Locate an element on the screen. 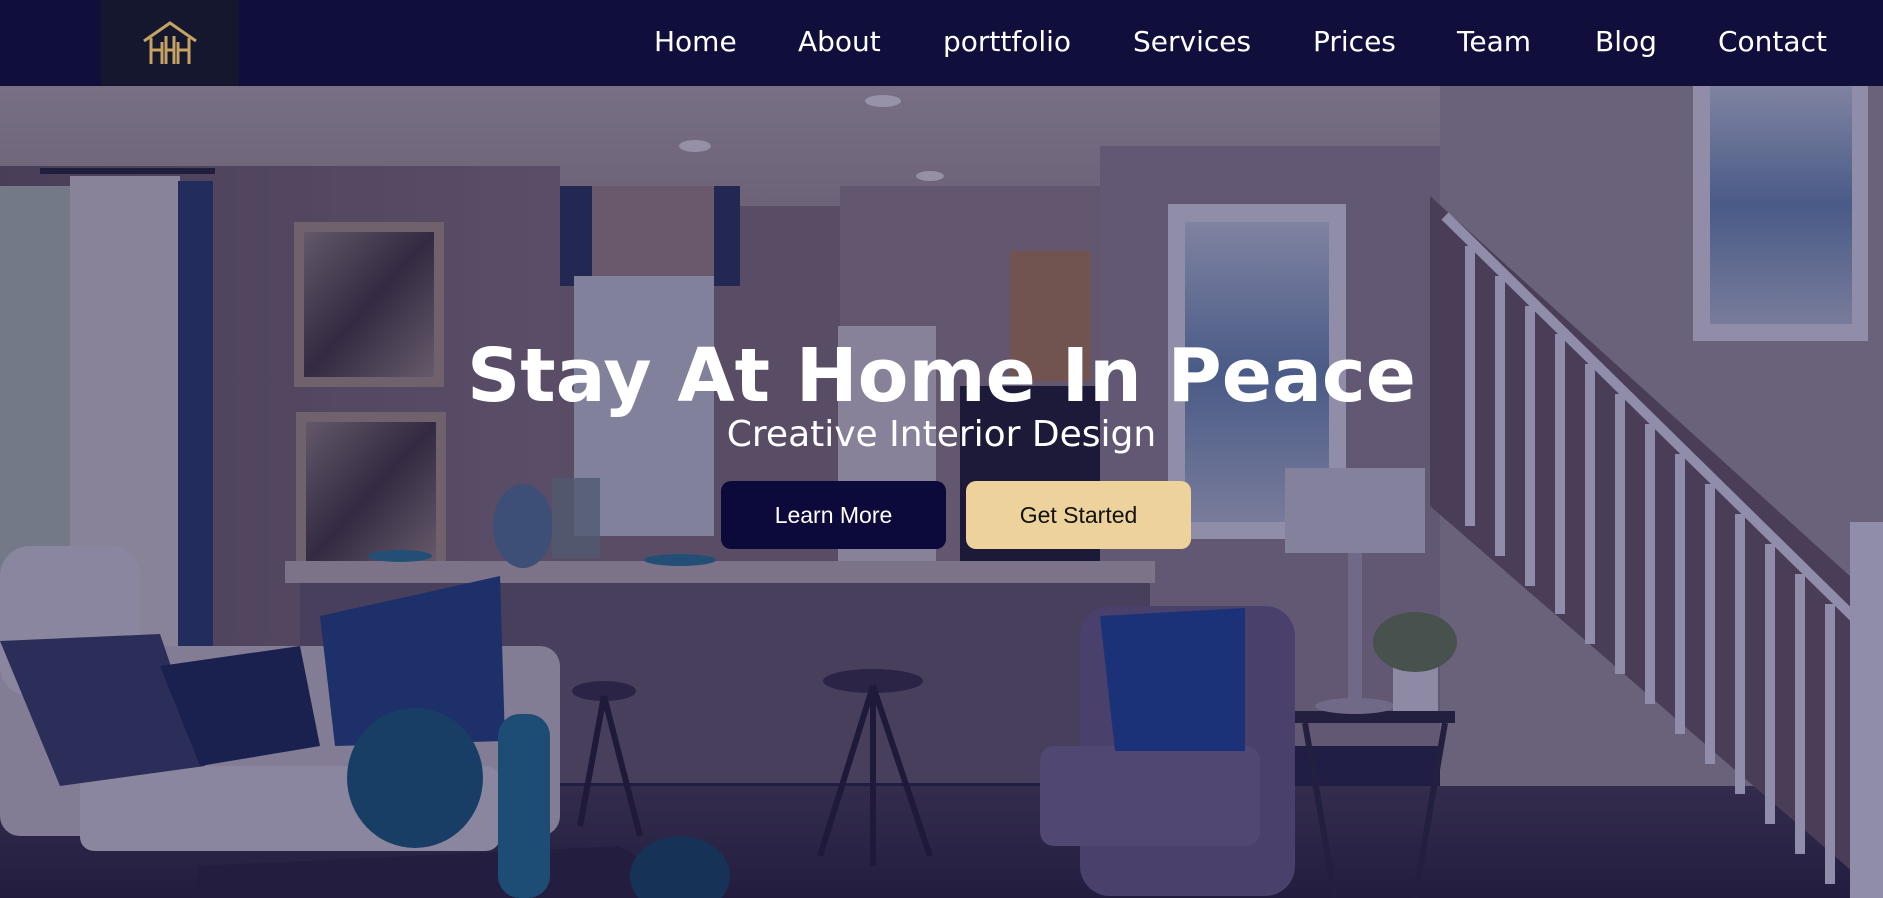 This screenshot has width=1883, height=898. nav-item-contact: Contact is located at coordinates (1772, 42).